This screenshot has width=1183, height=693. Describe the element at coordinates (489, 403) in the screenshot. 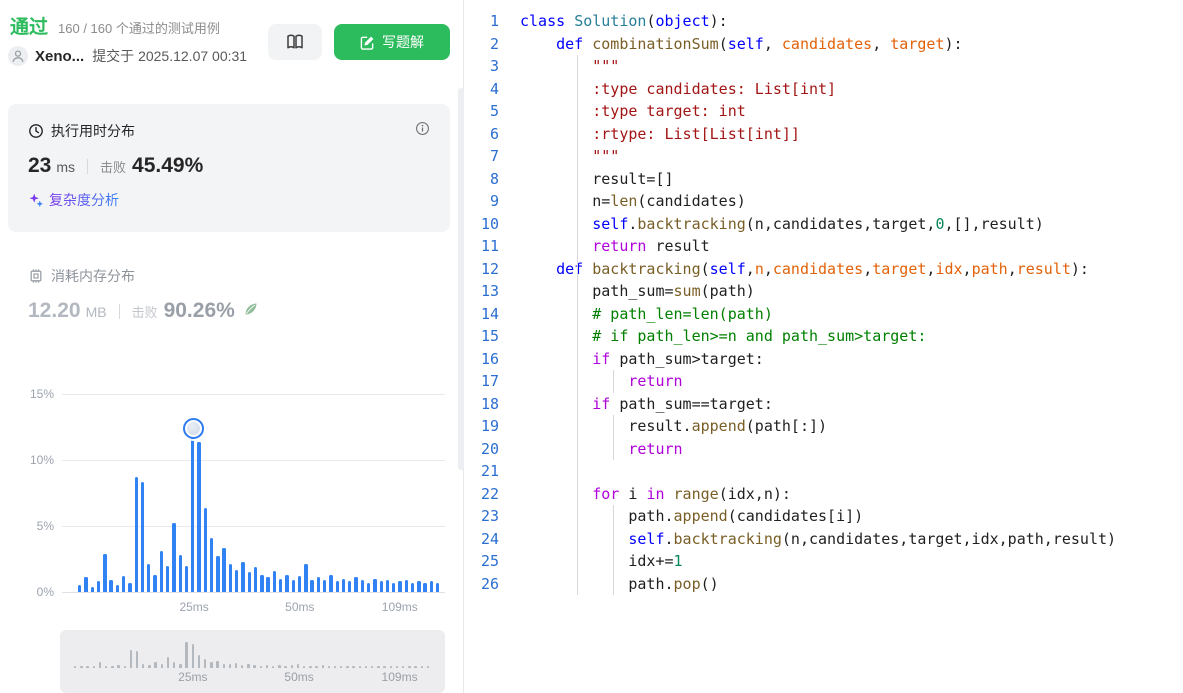

I see `line-number: 18` at that location.